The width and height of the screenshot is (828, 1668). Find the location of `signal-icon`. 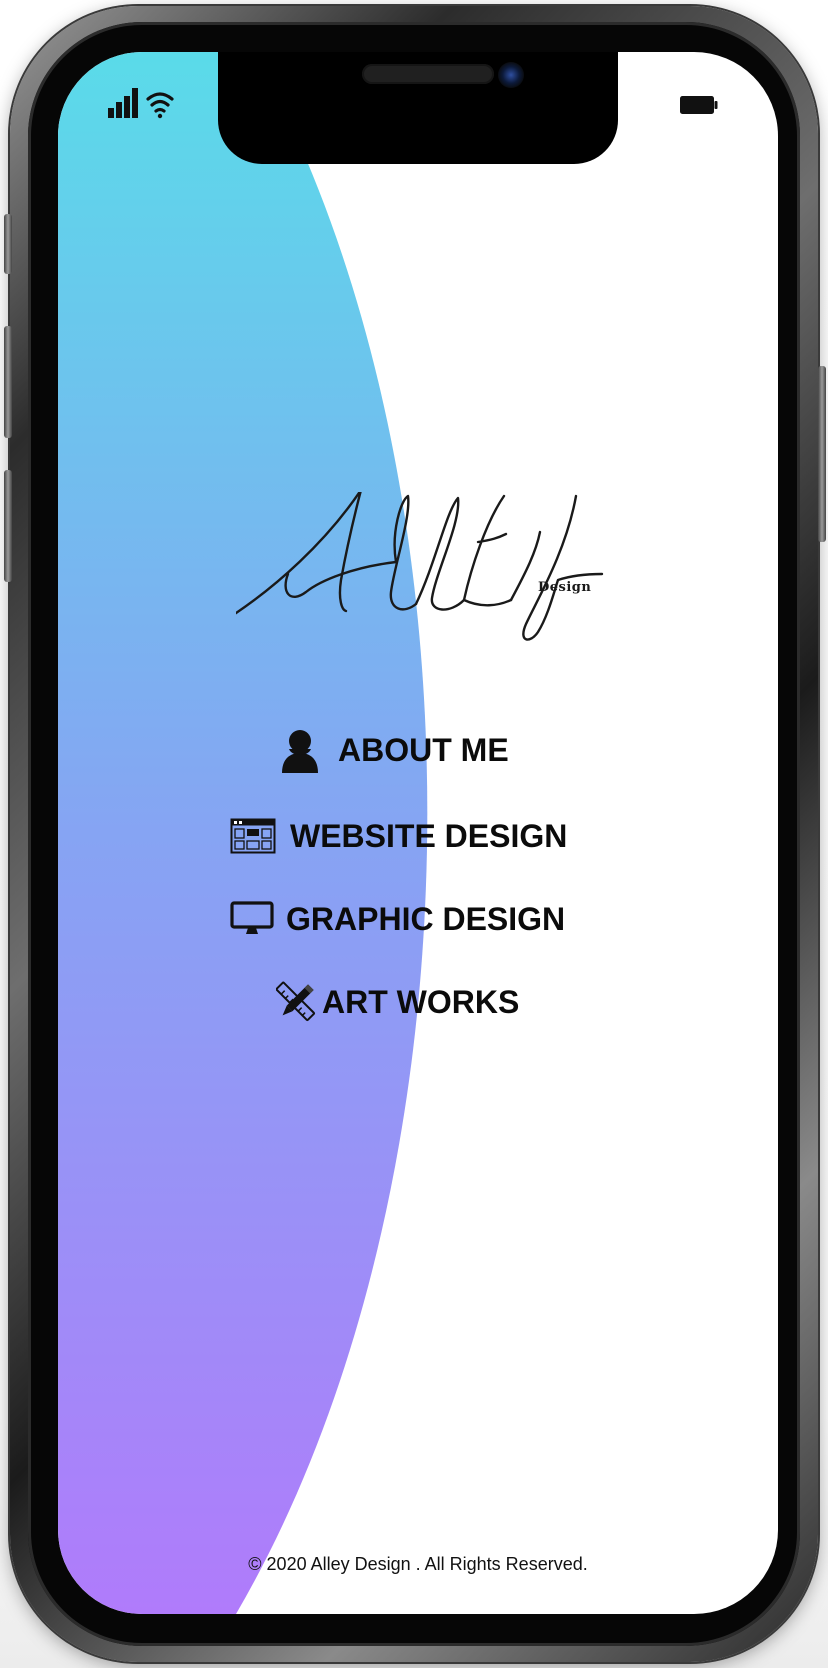

signal-icon is located at coordinates (123, 103).